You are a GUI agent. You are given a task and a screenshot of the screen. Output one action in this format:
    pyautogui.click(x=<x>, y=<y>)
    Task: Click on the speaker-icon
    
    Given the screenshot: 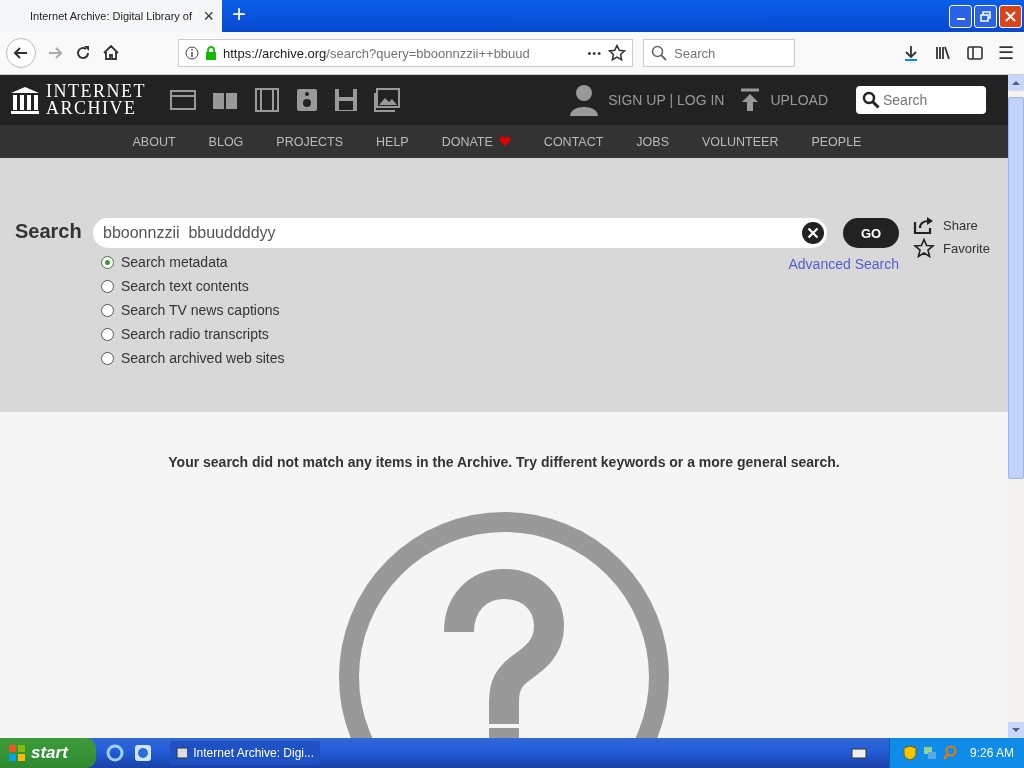 What is the action you would take?
    pyautogui.click(x=307, y=100)
    